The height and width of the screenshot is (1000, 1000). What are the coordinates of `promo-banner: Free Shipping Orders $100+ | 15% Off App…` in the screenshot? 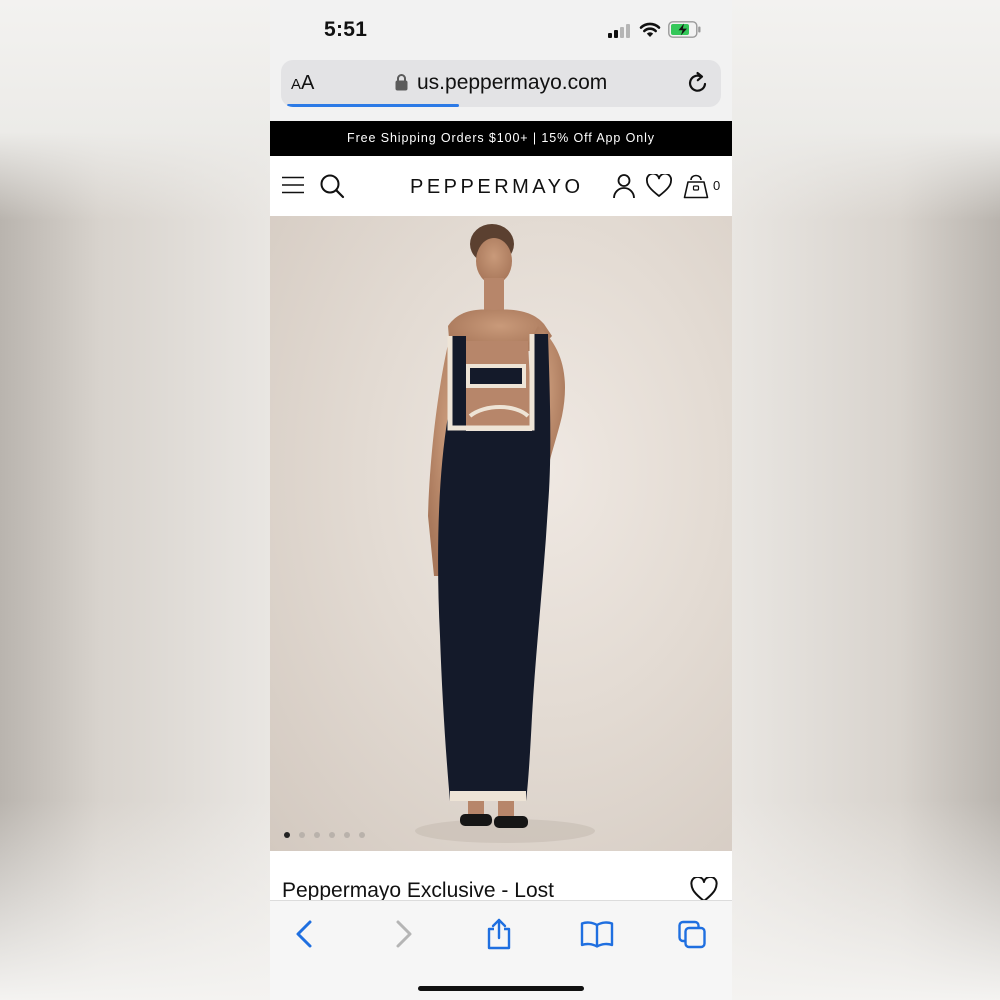 It's located at (501, 138).